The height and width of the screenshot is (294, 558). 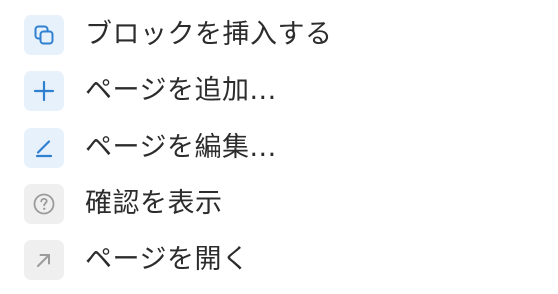 I want to click on menu-item-label: 確認を表示, so click(x=154, y=203).